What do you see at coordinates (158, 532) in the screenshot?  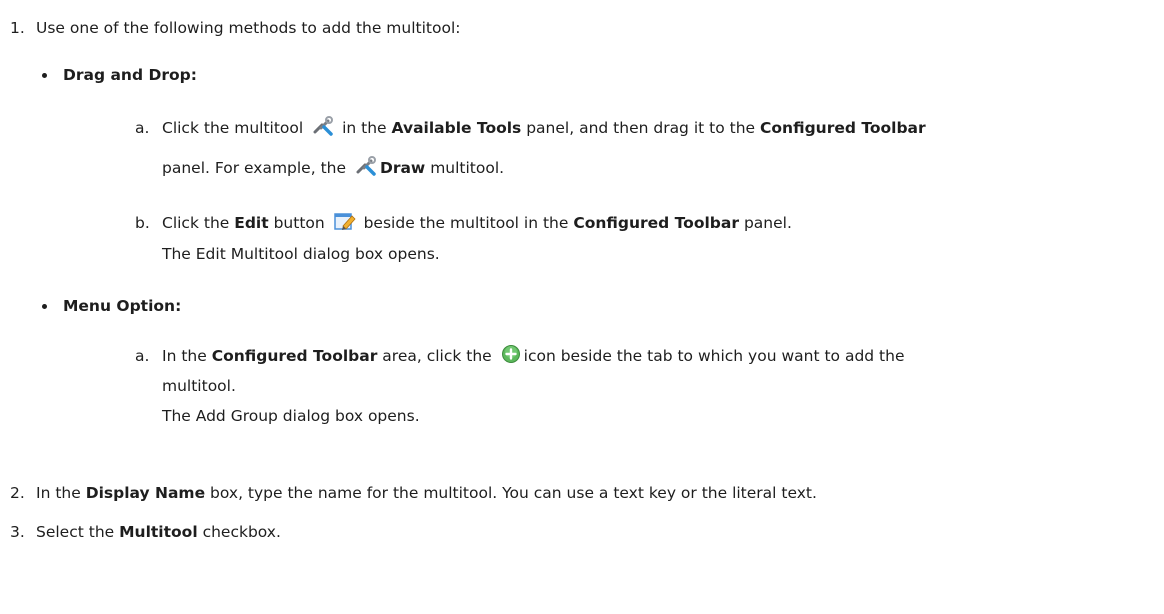 I see `step-3-text: Select the Multitool checkbox.` at bounding box center [158, 532].